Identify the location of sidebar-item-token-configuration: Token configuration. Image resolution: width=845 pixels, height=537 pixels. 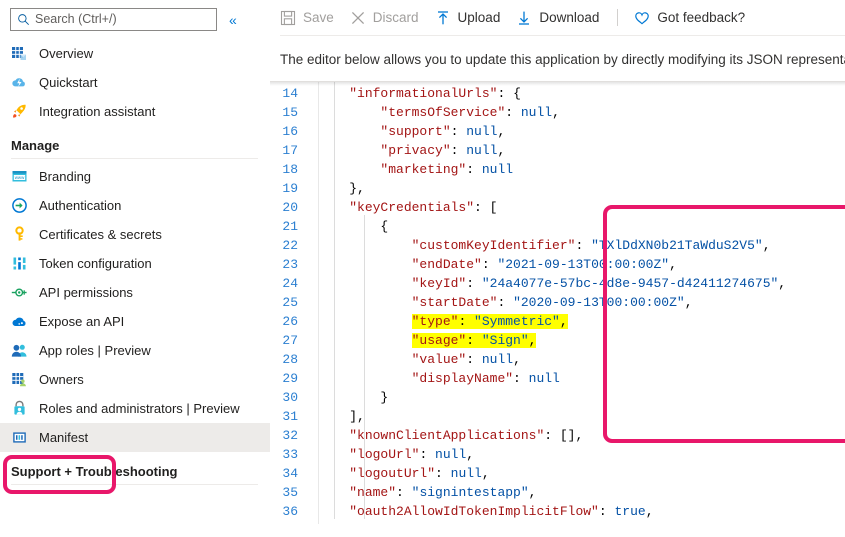
(135, 263).